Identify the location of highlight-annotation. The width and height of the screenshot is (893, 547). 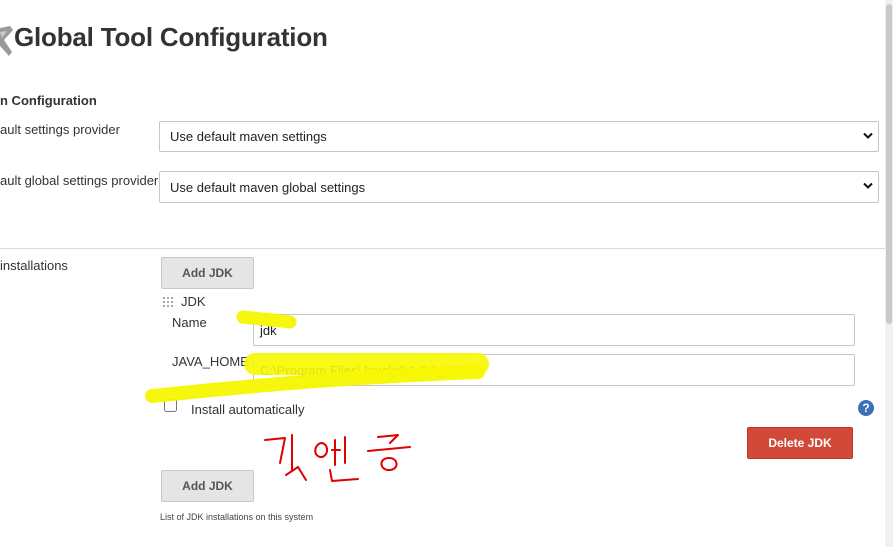
(317, 356).